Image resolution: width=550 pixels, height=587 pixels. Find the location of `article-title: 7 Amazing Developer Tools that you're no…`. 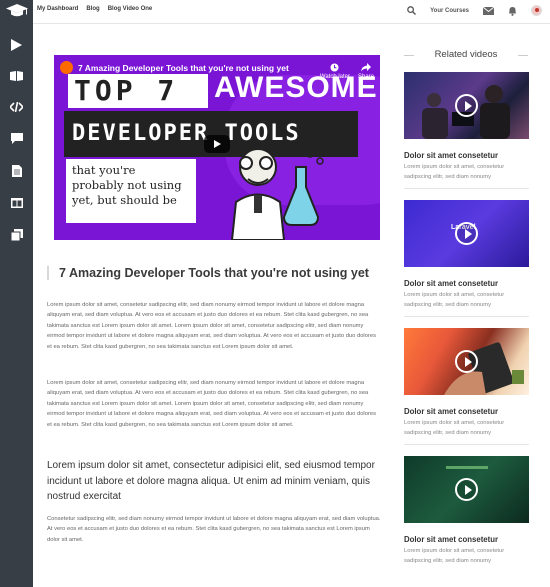

article-title: 7 Amazing Developer Tools that you're no… is located at coordinates (208, 273).